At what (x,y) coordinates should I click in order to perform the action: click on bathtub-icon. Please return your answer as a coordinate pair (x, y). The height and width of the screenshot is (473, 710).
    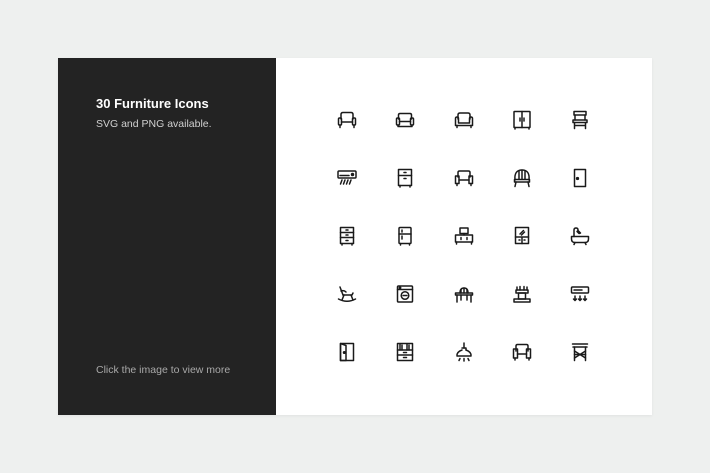
    Looking at the image, I should click on (580, 236).